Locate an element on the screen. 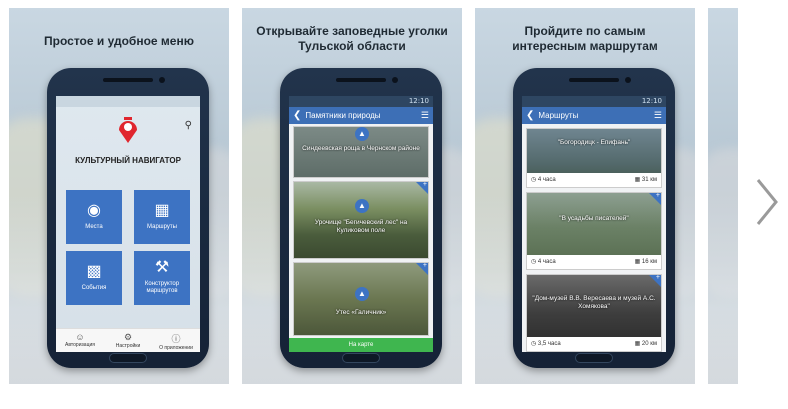 Image resolution: width=788 pixels, height=409 pixels. app-brand-title: КУЛЬТУРНЫЙ НАВИГАТОР is located at coordinates (128, 160).